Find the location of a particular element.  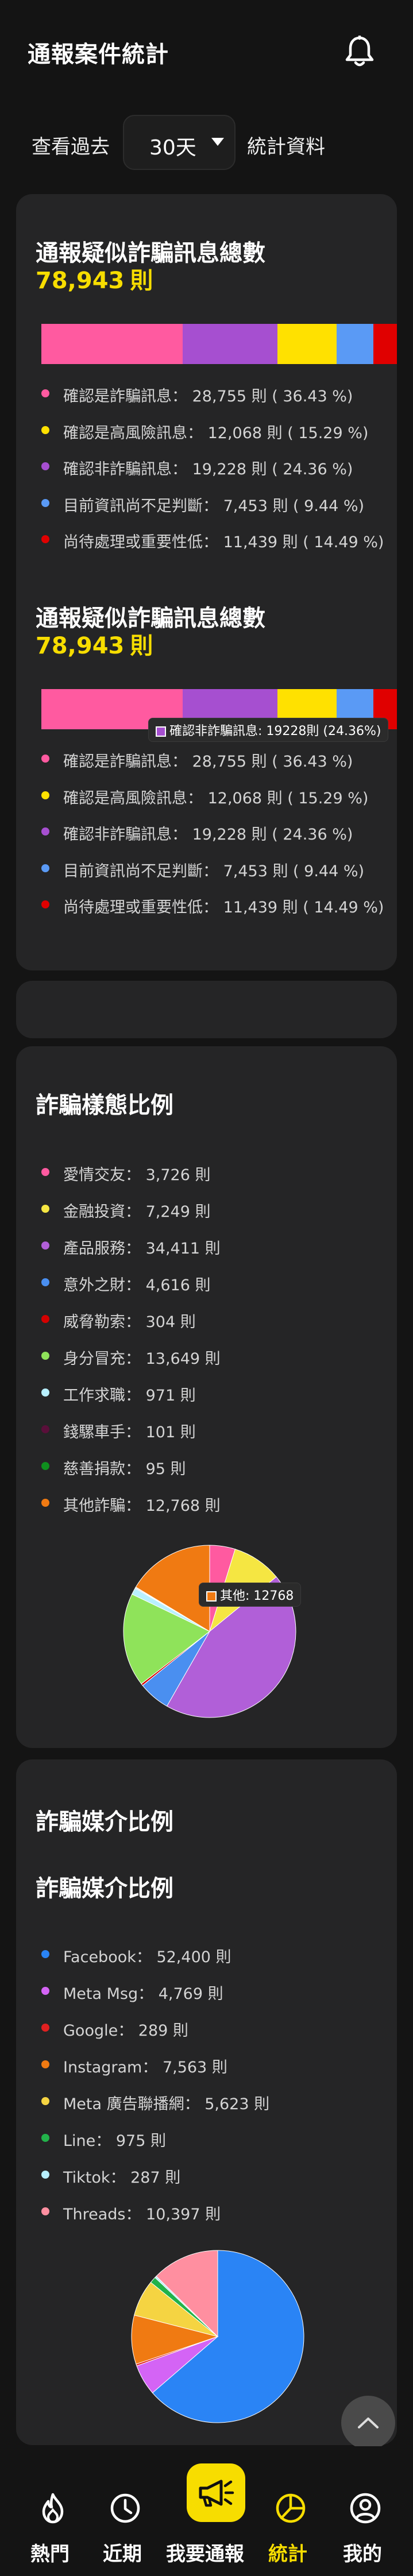

chevron-up-icon is located at coordinates (368, 2423).